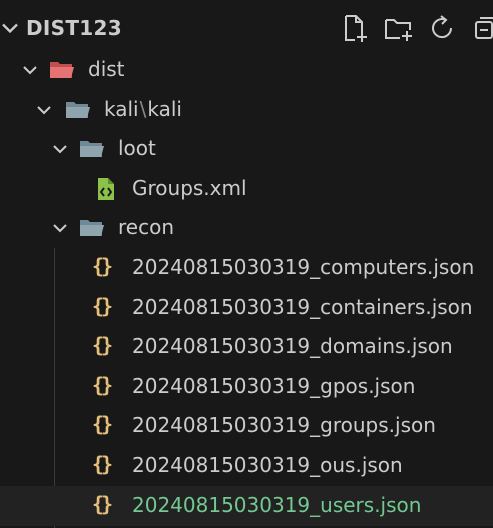 The width and height of the screenshot is (493, 528). I want to click on tree-item-json-file: {} 20240815030319_ous.json, so click(246, 466).